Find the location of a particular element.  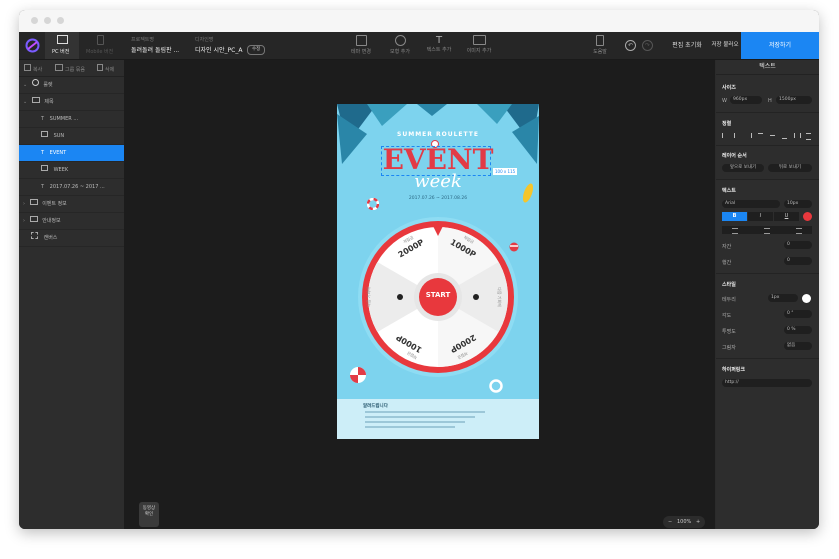

notice-line is located at coordinates (425, 412).